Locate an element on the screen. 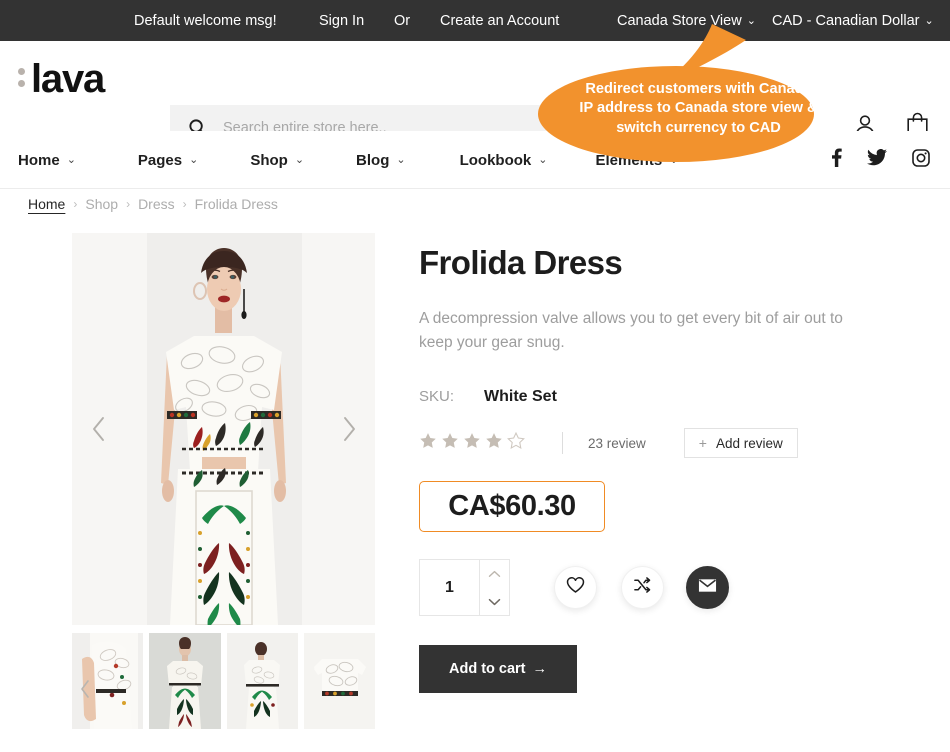  product-thumbnail-strip is located at coordinates (223, 681).